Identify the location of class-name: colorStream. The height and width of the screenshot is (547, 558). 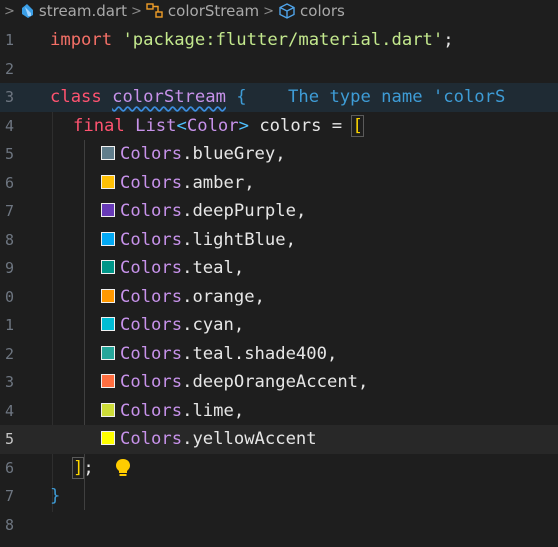
(169, 97).